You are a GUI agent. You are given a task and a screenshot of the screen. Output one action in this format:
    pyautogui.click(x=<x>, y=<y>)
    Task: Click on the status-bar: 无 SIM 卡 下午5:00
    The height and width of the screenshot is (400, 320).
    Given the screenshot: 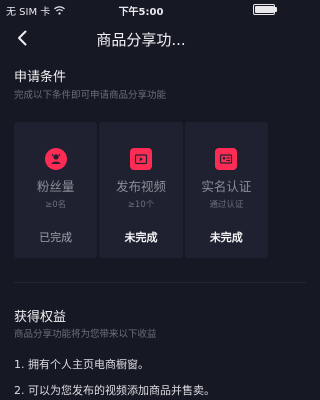 What is the action you would take?
    pyautogui.click(x=141, y=9)
    